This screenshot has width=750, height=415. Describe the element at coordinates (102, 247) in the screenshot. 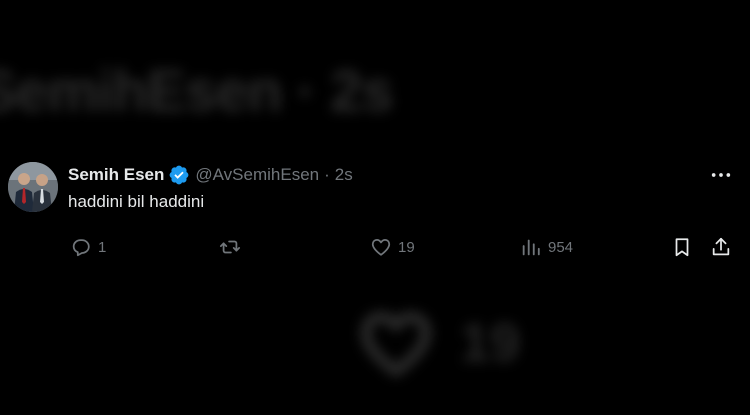

I see `reply-count: 1` at that location.